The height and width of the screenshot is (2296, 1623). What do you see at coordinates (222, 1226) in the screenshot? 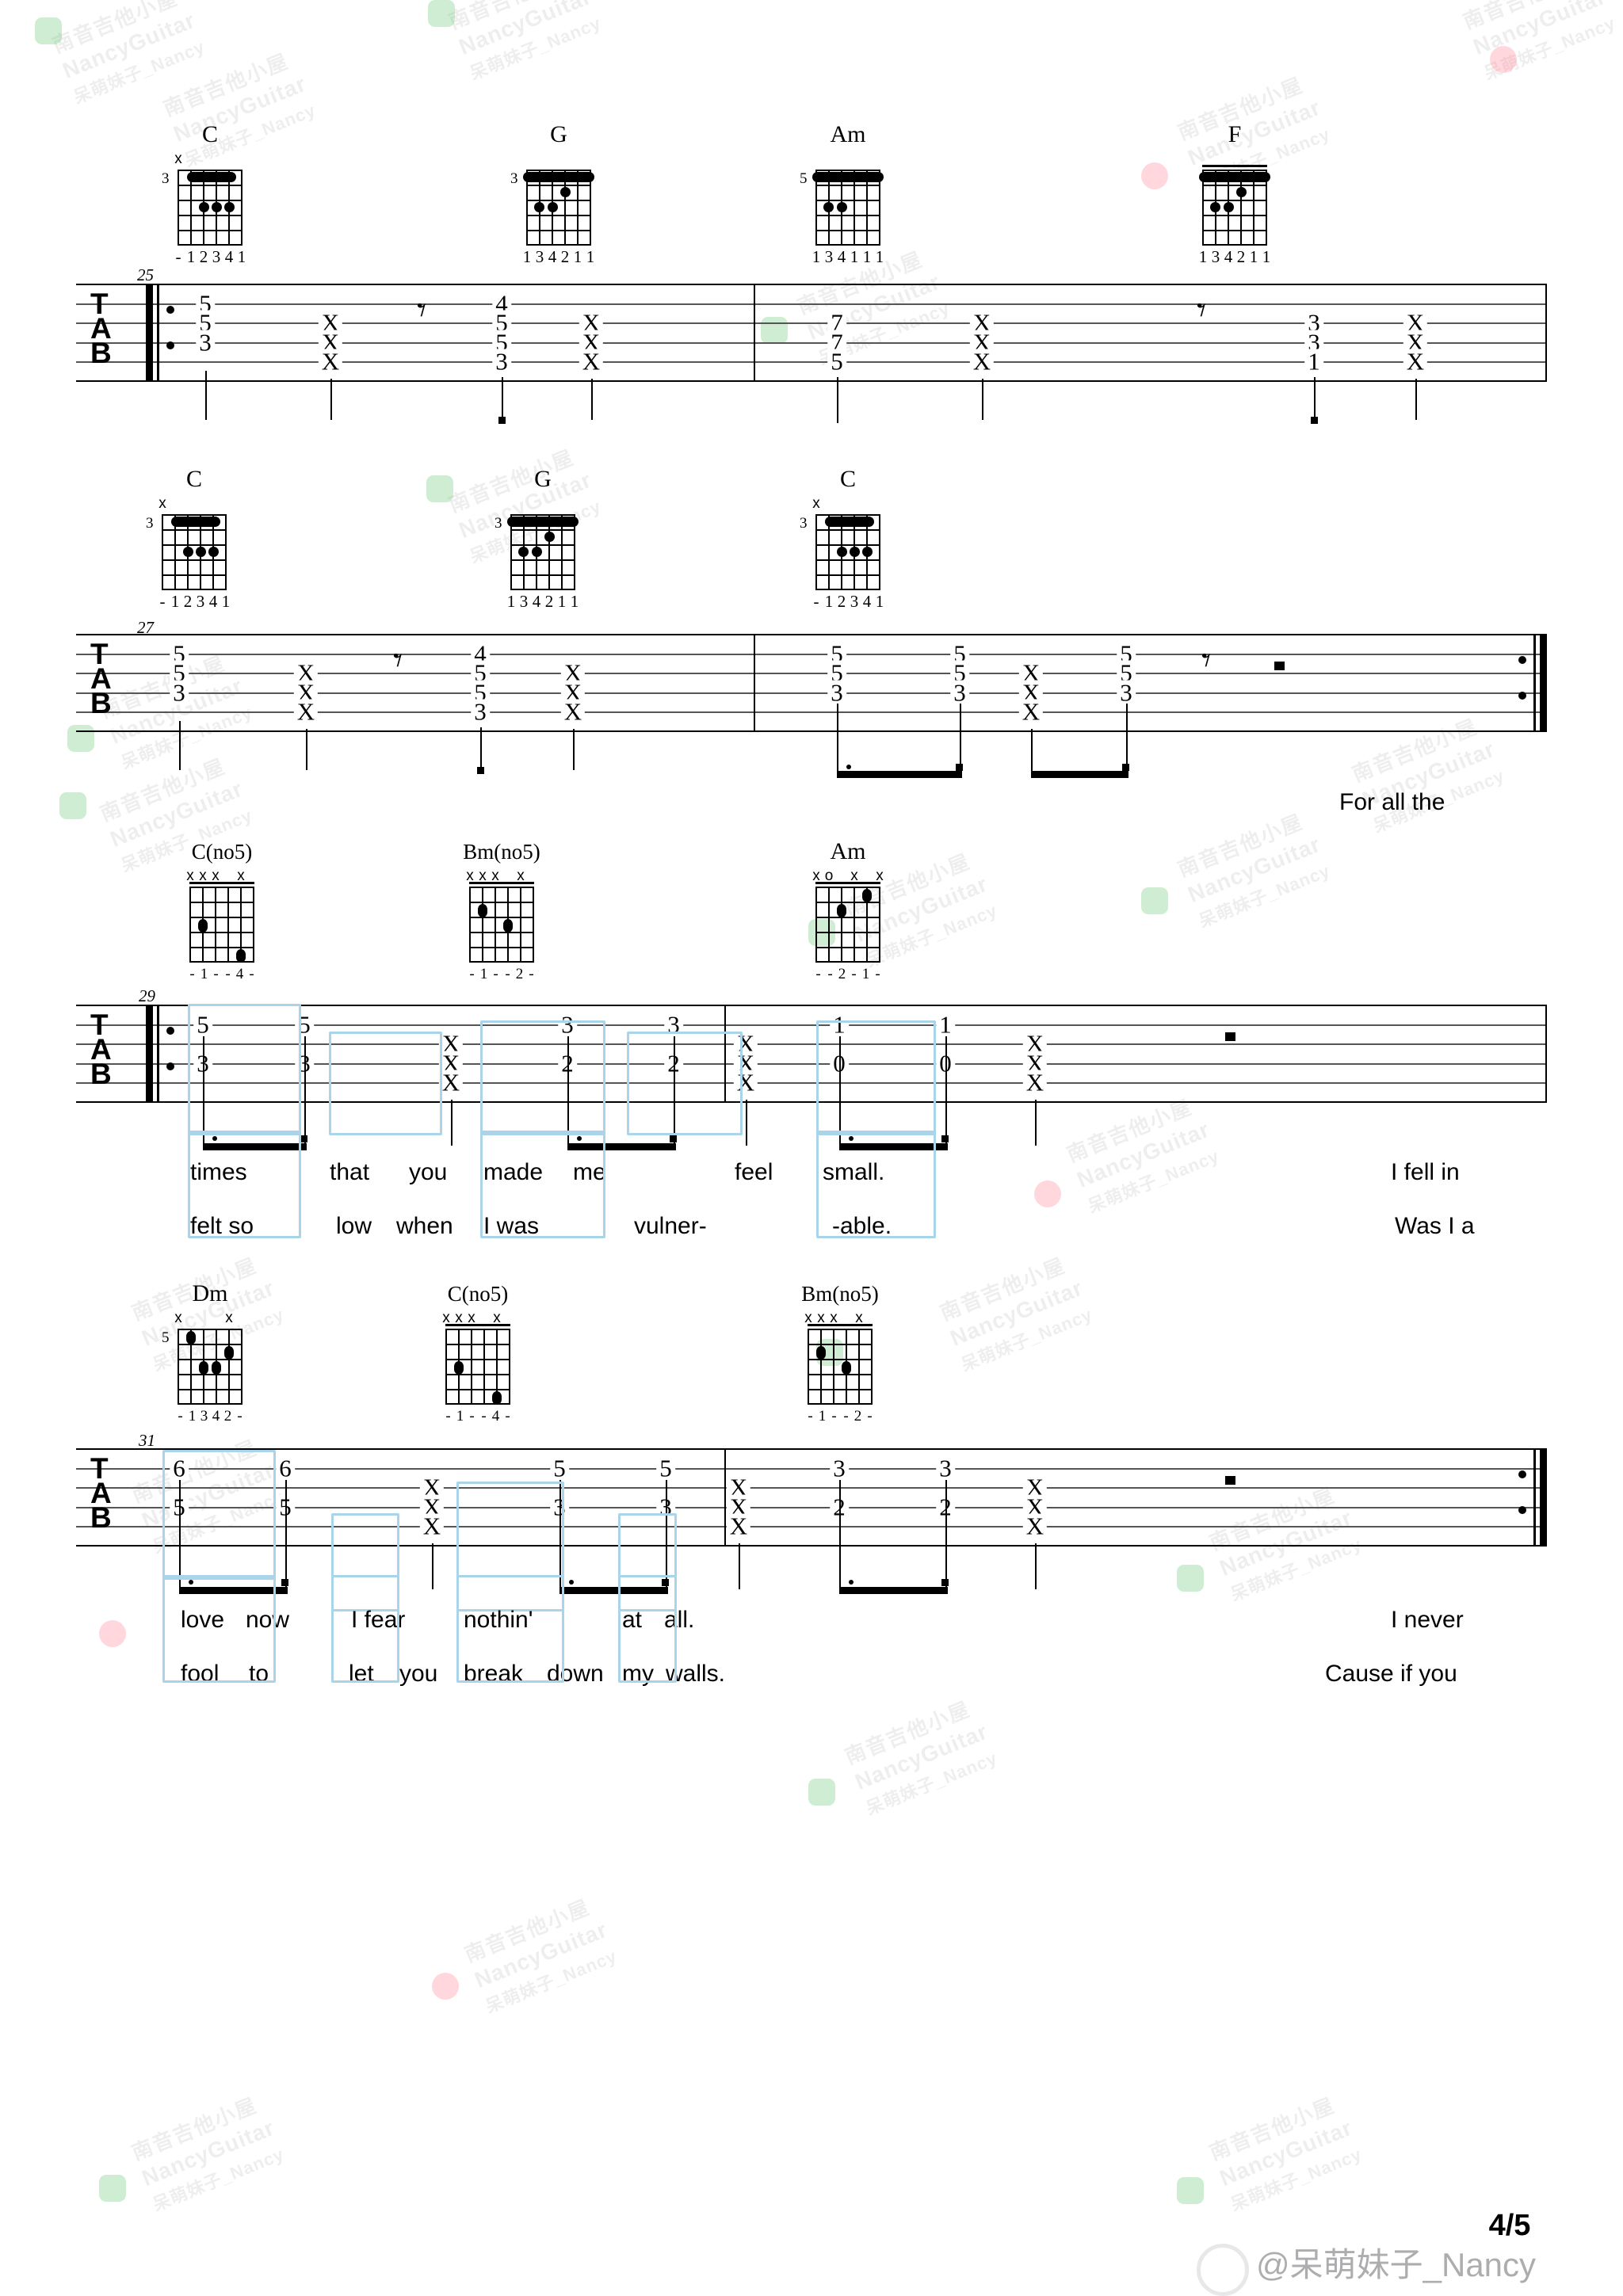
I see `lyric-word: felt so` at bounding box center [222, 1226].